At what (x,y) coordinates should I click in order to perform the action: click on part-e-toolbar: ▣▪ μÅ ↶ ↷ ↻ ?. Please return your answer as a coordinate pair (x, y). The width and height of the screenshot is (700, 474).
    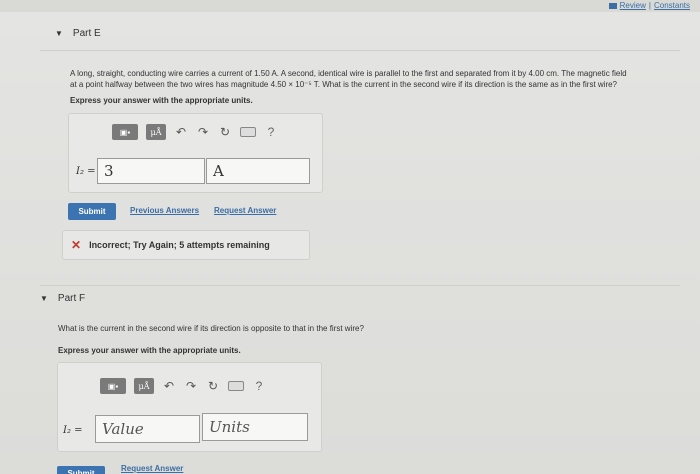
    Looking at the image, I should click on (195, 132).